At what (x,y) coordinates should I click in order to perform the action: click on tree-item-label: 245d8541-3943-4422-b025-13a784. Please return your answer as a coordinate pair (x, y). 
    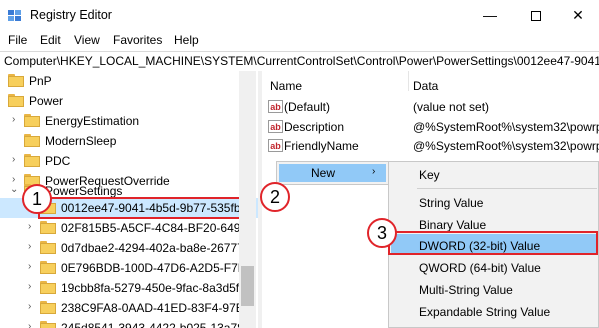
    Looking at the image, I should click on (156, 324).